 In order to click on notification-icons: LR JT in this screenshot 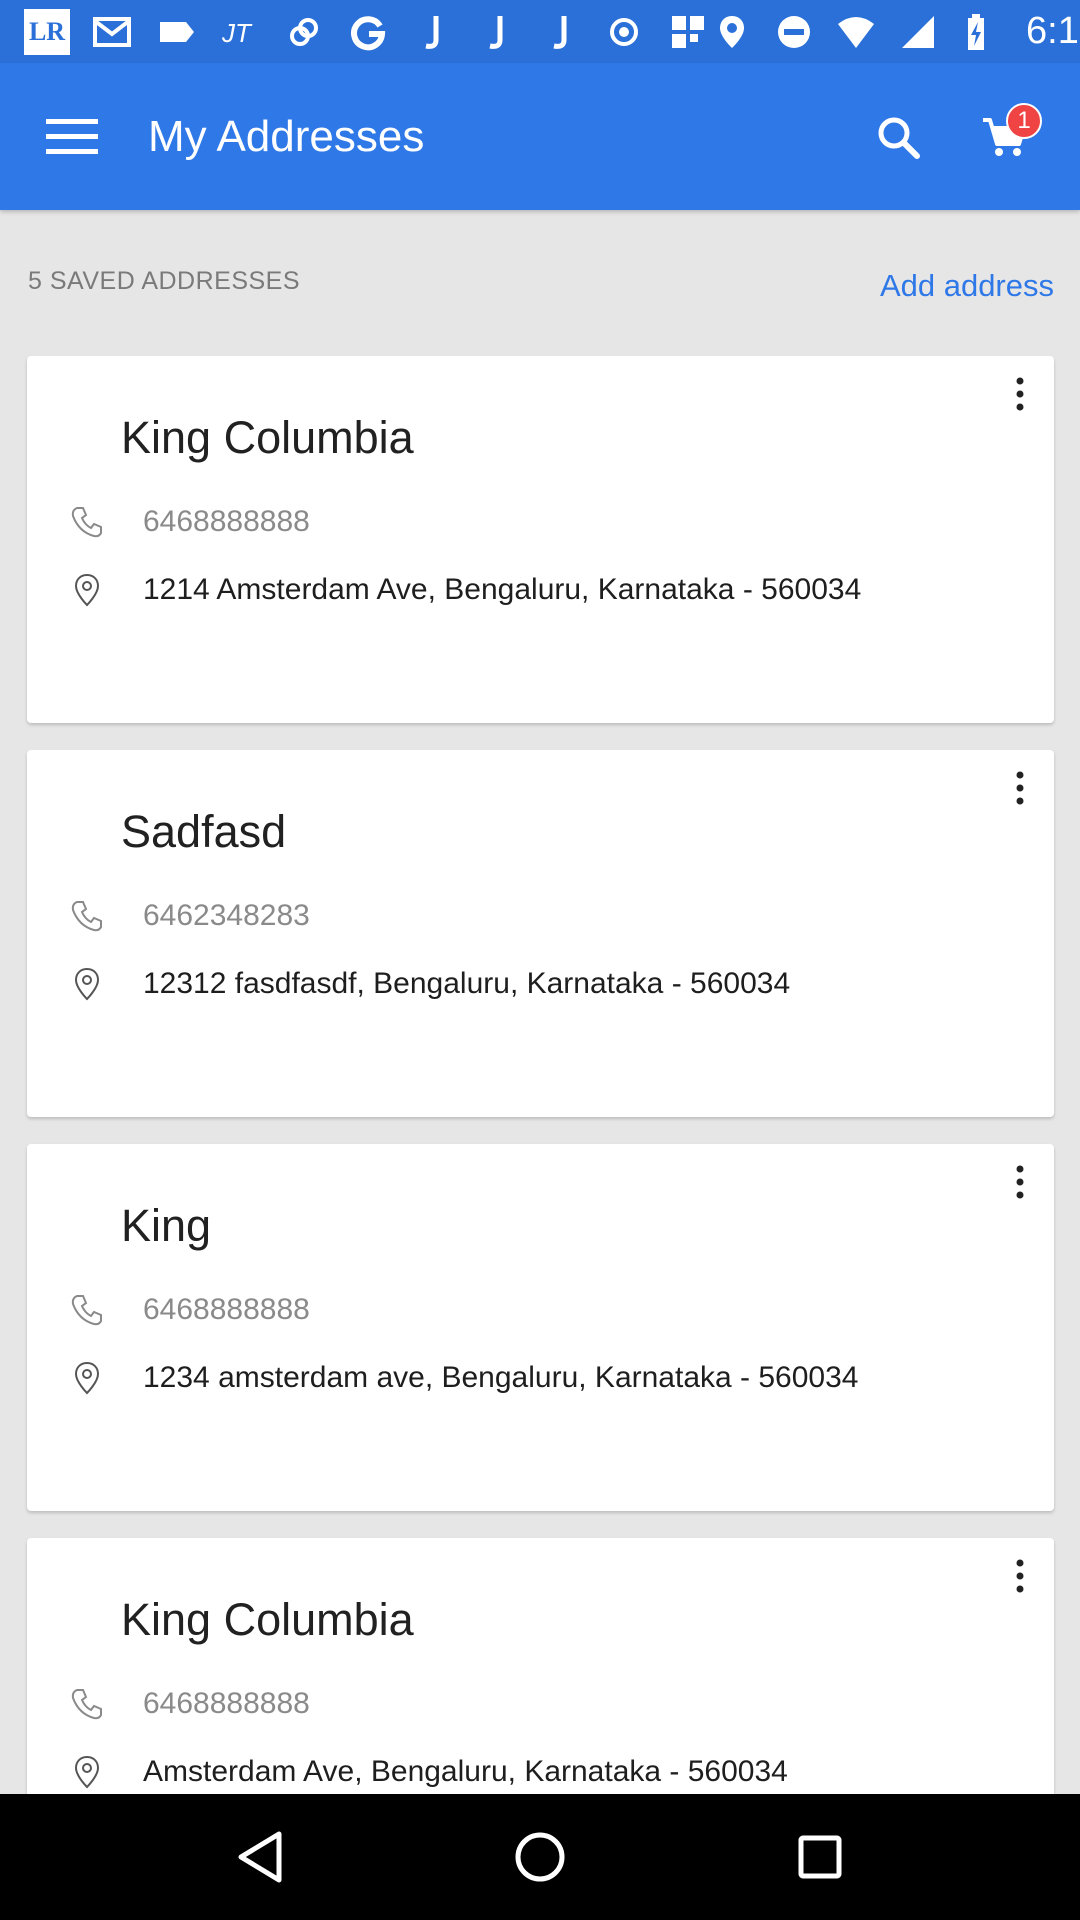, I will do `click(367, 31)`.